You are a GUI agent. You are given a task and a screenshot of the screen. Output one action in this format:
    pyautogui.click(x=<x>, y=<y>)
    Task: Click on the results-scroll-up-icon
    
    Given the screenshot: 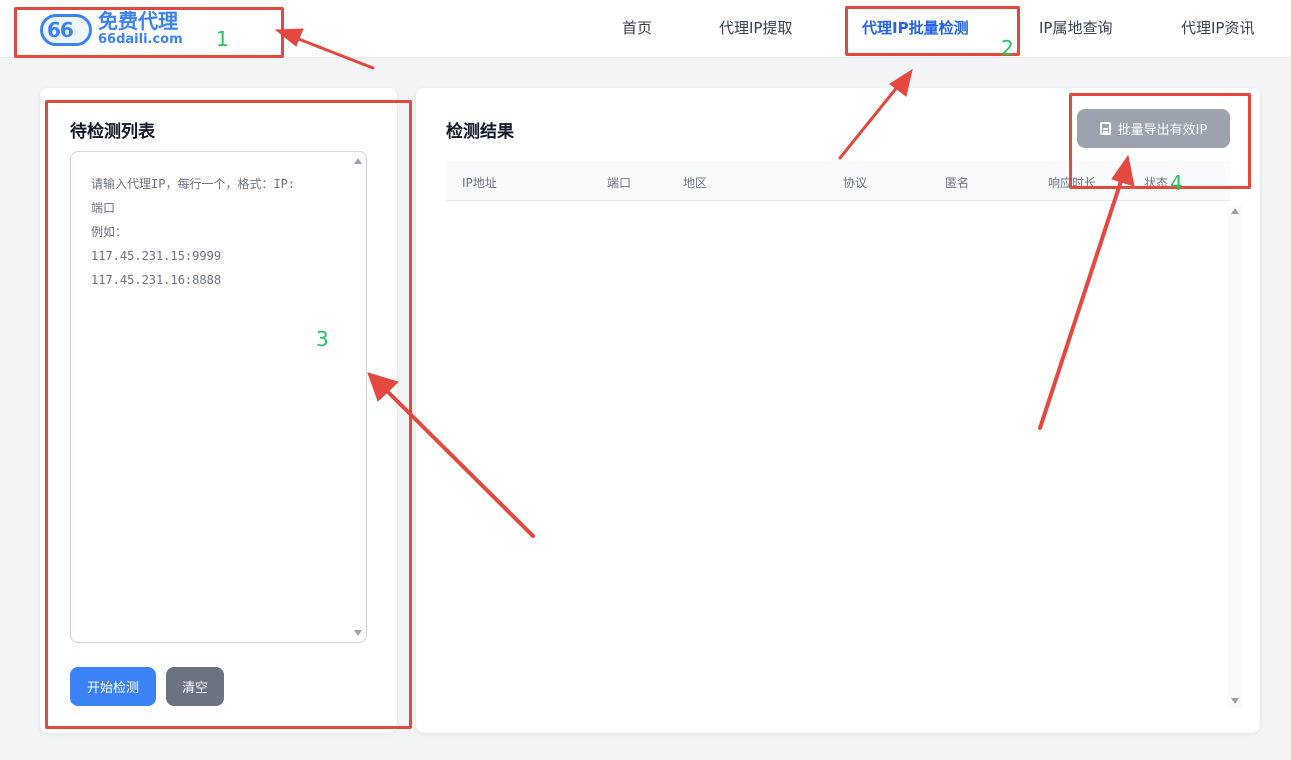 What is the action you would take?
    pyautogui.click(x=1235, y=211)
    